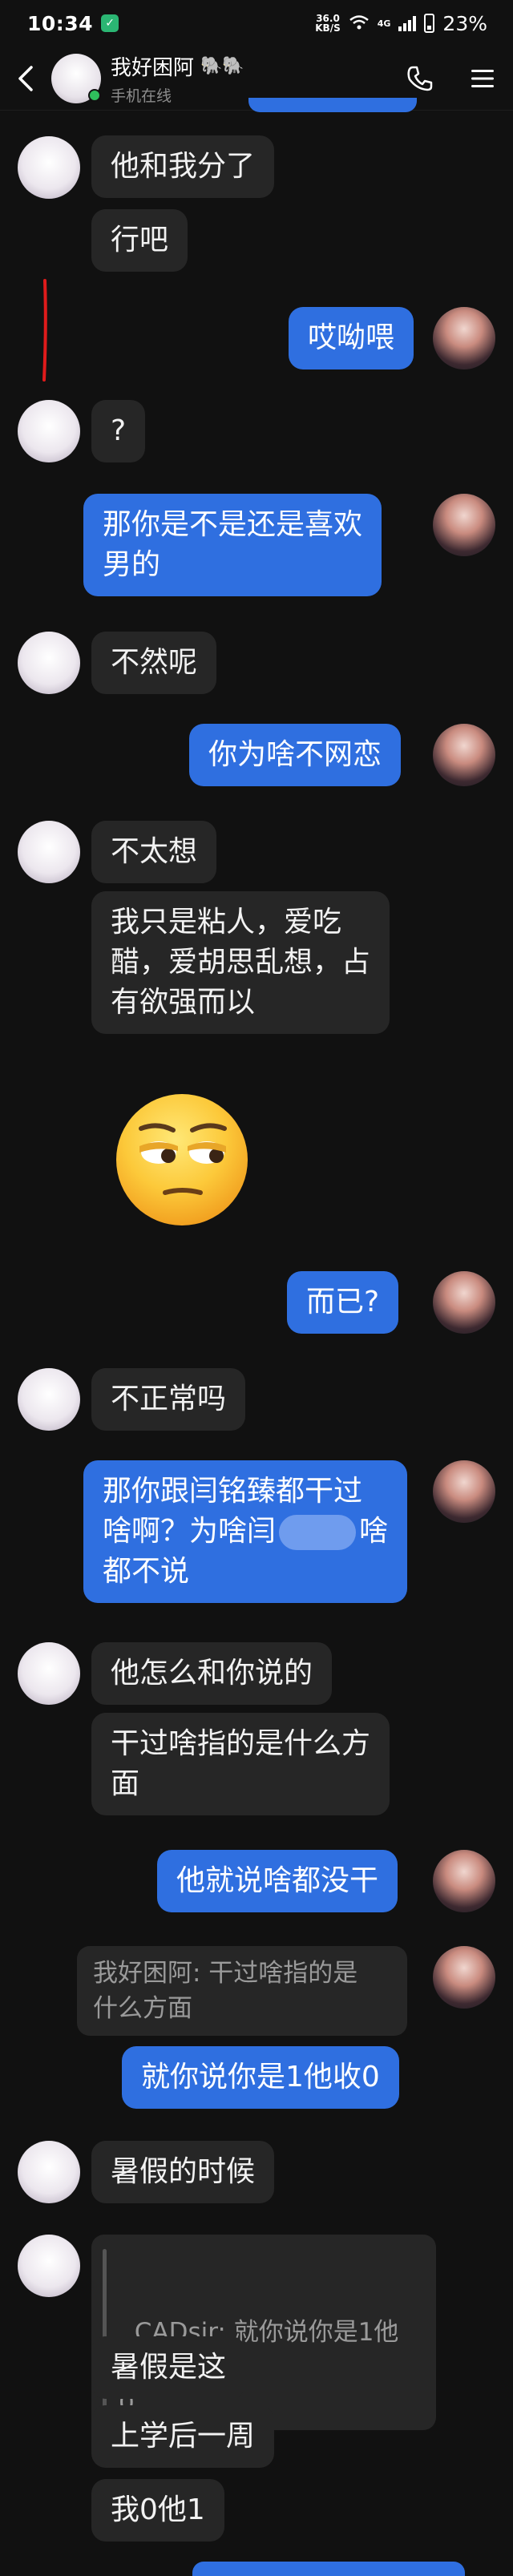 This screenshot has width=513, height=2576. Describe the element at coordinates (183, 2436) in the screenshot. I see `message-bubble-in: 上学后一周` at that location.